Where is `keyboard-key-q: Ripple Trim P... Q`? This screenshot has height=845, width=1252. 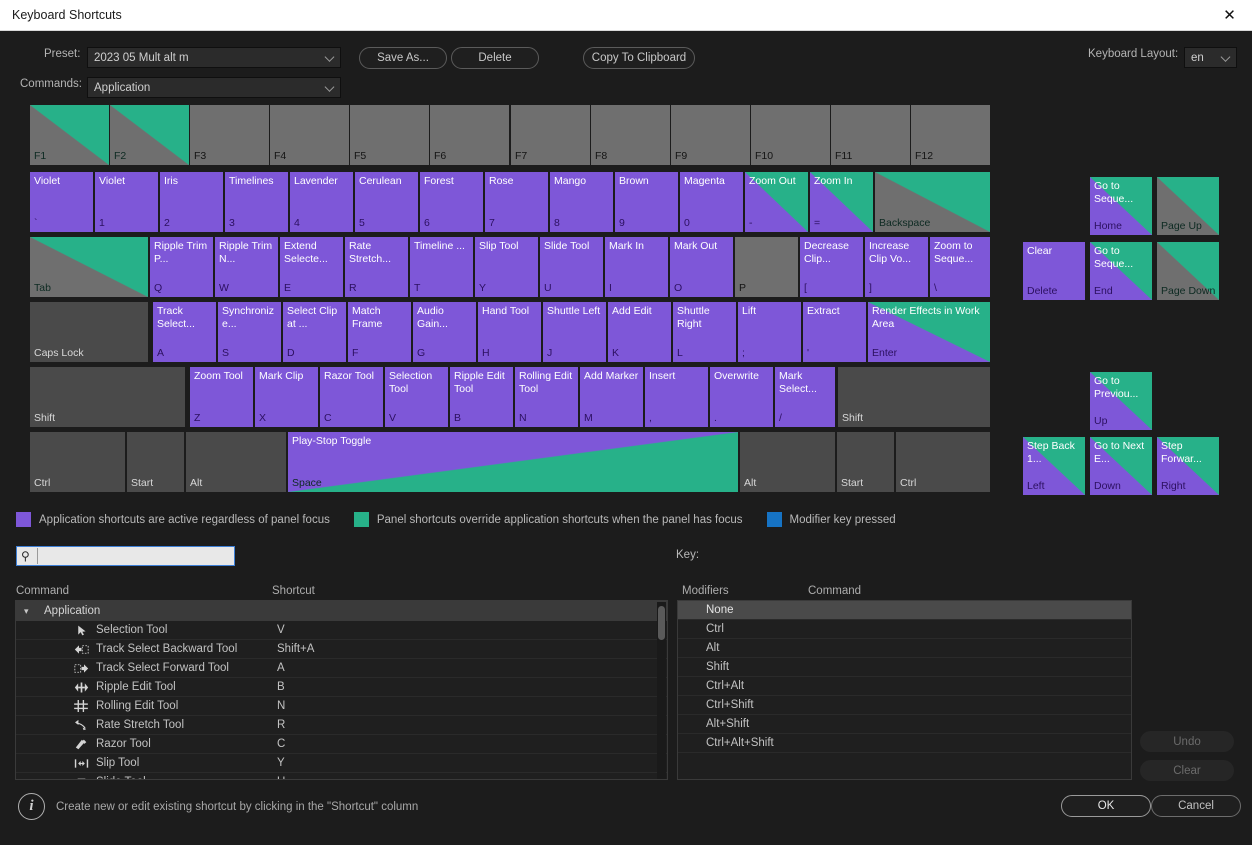 keyboard-key-q: Ripple Trim P... Q is located at coordinates (181, 267).